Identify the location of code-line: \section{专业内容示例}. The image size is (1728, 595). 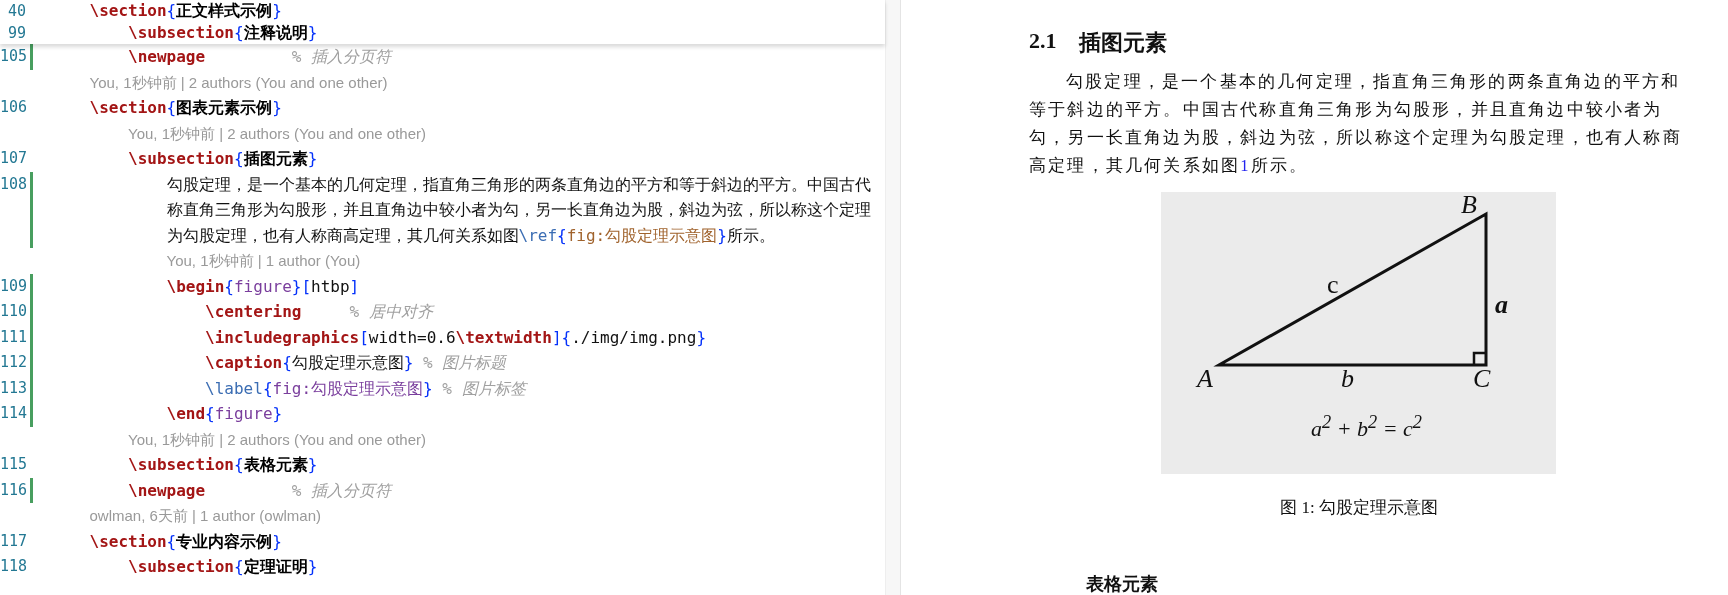
(185, 541).